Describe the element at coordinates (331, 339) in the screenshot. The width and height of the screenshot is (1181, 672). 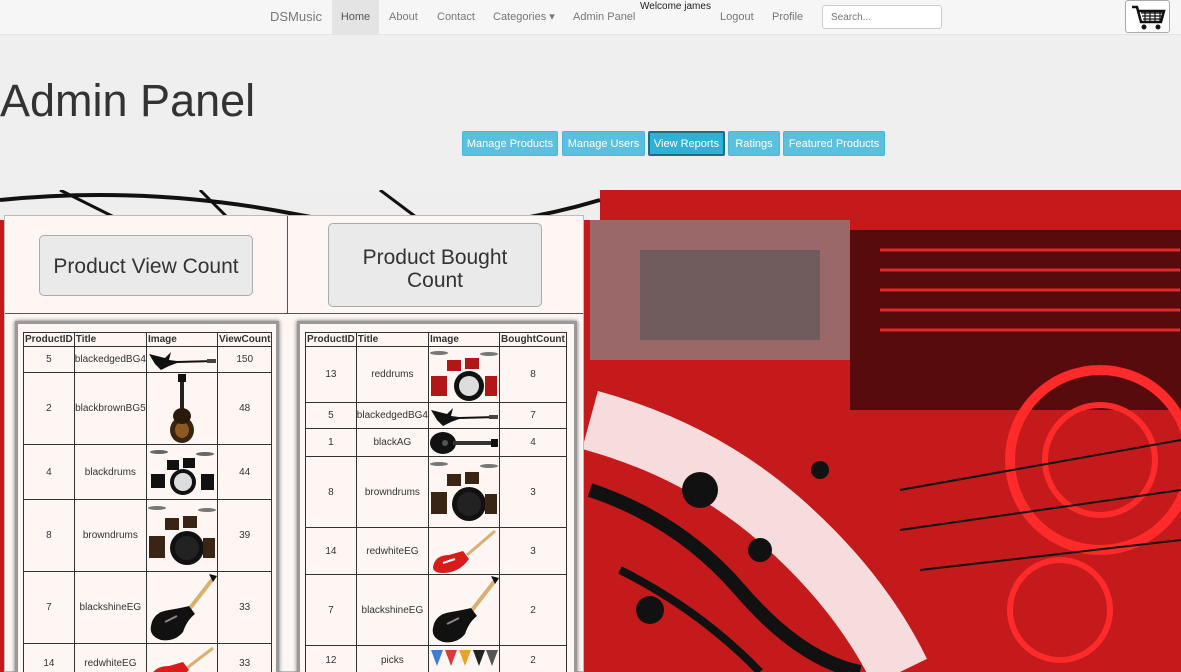
I see `column-header: ProductID` at that location.